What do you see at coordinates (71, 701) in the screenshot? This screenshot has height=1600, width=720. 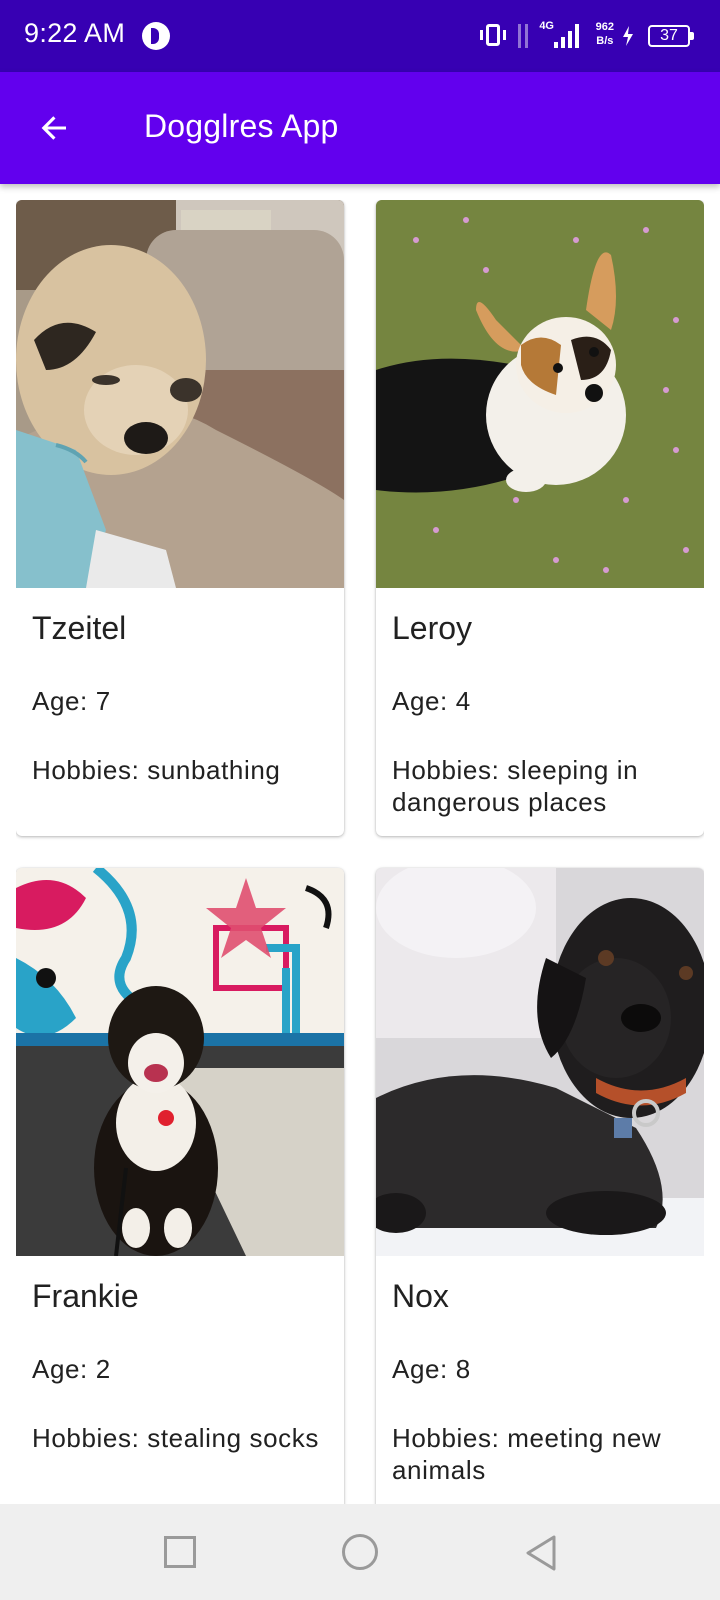 I see `dog-age: Age: 7` at bounding box center [71, 701].